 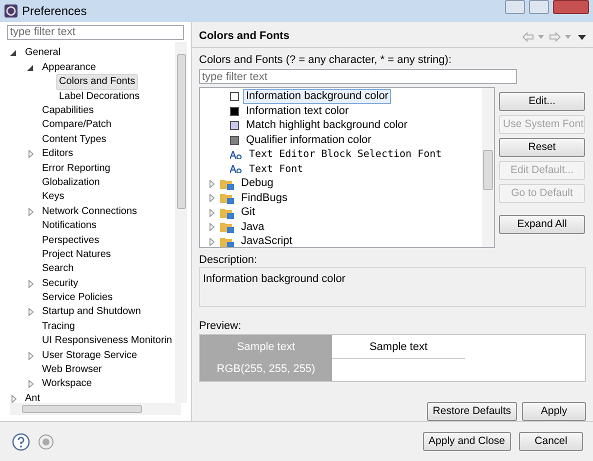 I want to click on push-button: Apply, so click(x=554, y=411).